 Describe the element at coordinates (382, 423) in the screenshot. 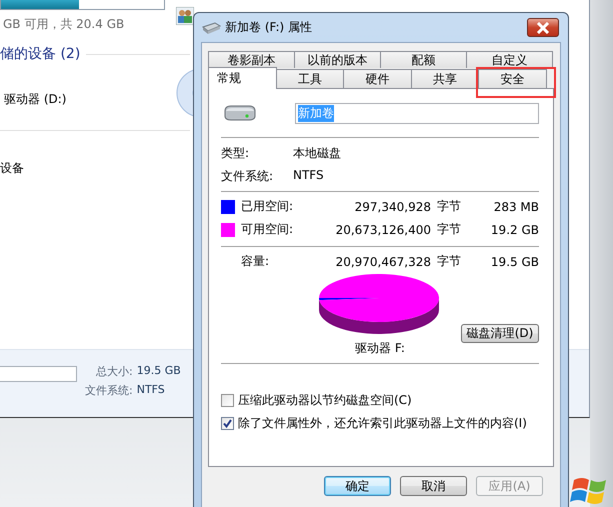

I see `checkbox-label: 除了文件属性外，还允许索引此驱动器上文件的内容(I)` at that location.